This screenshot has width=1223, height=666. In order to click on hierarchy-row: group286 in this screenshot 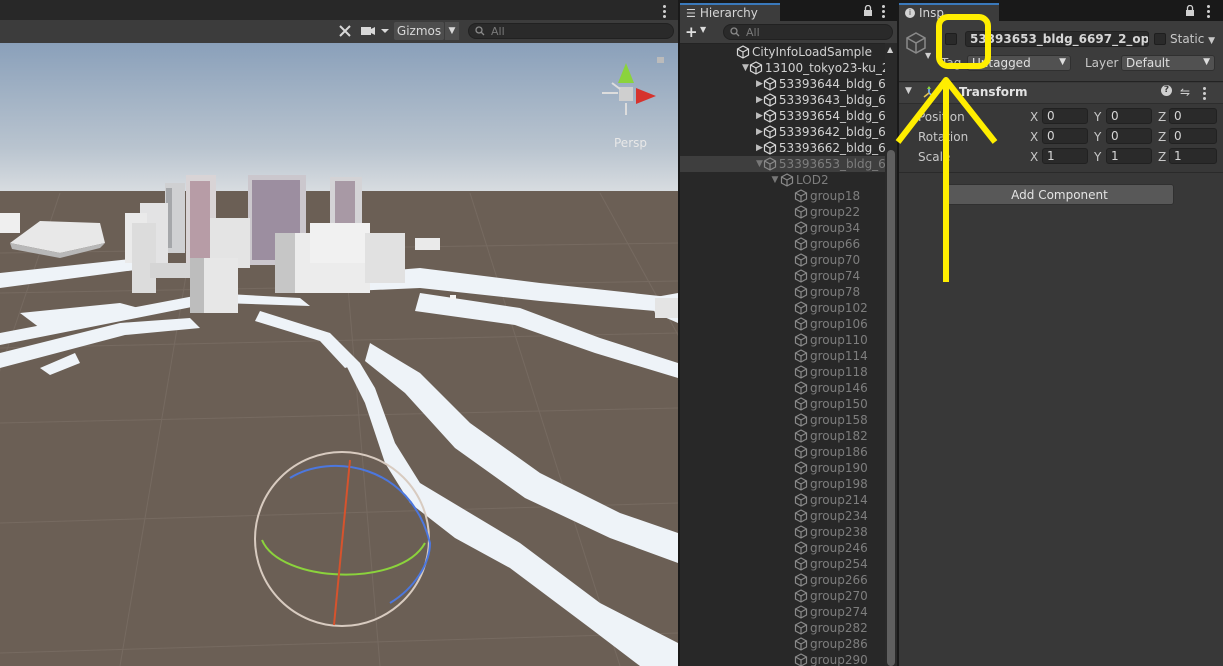, I will do `click(782, 644)`.